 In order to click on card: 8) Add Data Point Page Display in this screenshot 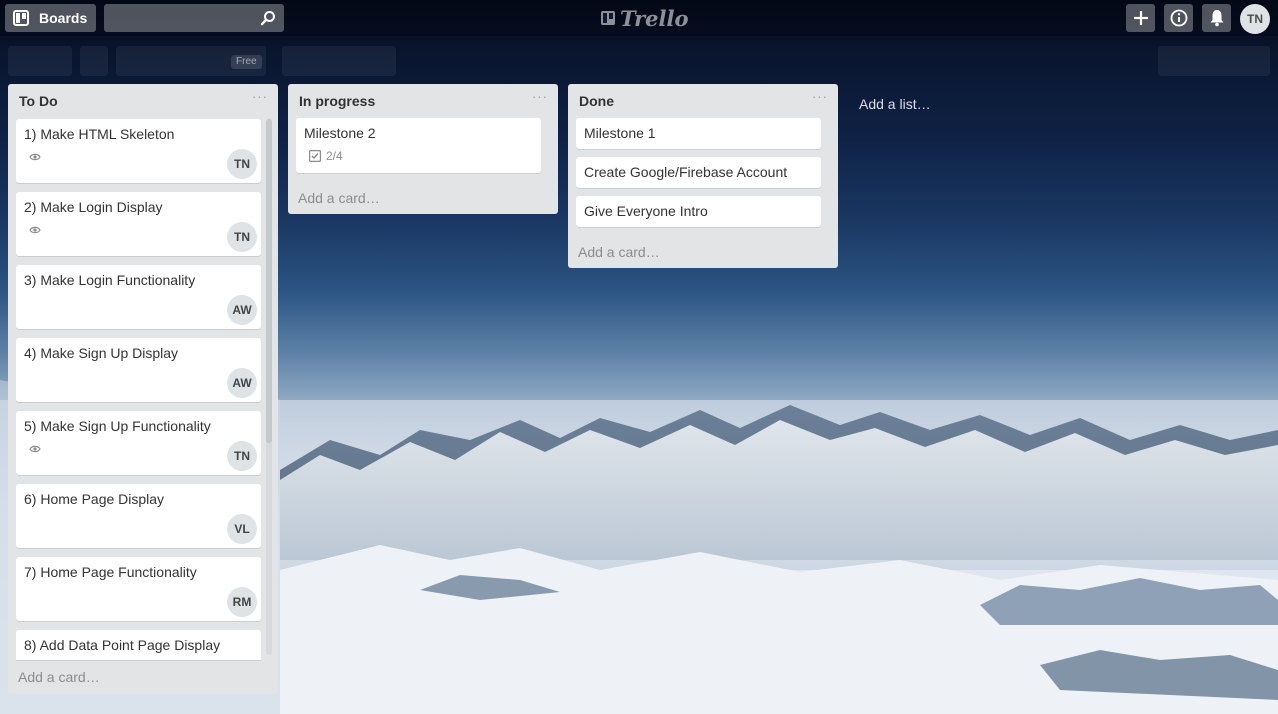, I will do `click(138, 645)`.